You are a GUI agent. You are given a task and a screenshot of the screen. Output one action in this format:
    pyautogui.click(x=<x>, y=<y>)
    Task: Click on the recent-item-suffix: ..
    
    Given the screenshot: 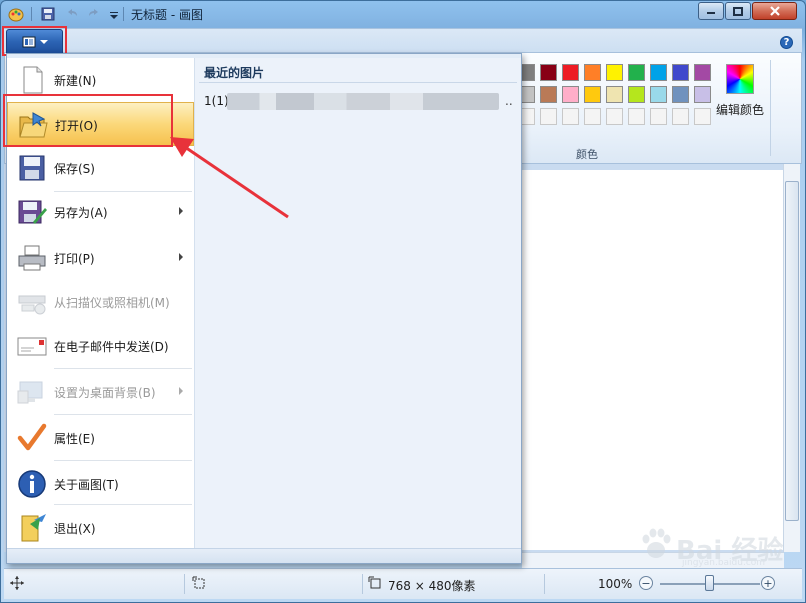 What is the action you would take?
    pyautogui.click(x=509, y=101)
    